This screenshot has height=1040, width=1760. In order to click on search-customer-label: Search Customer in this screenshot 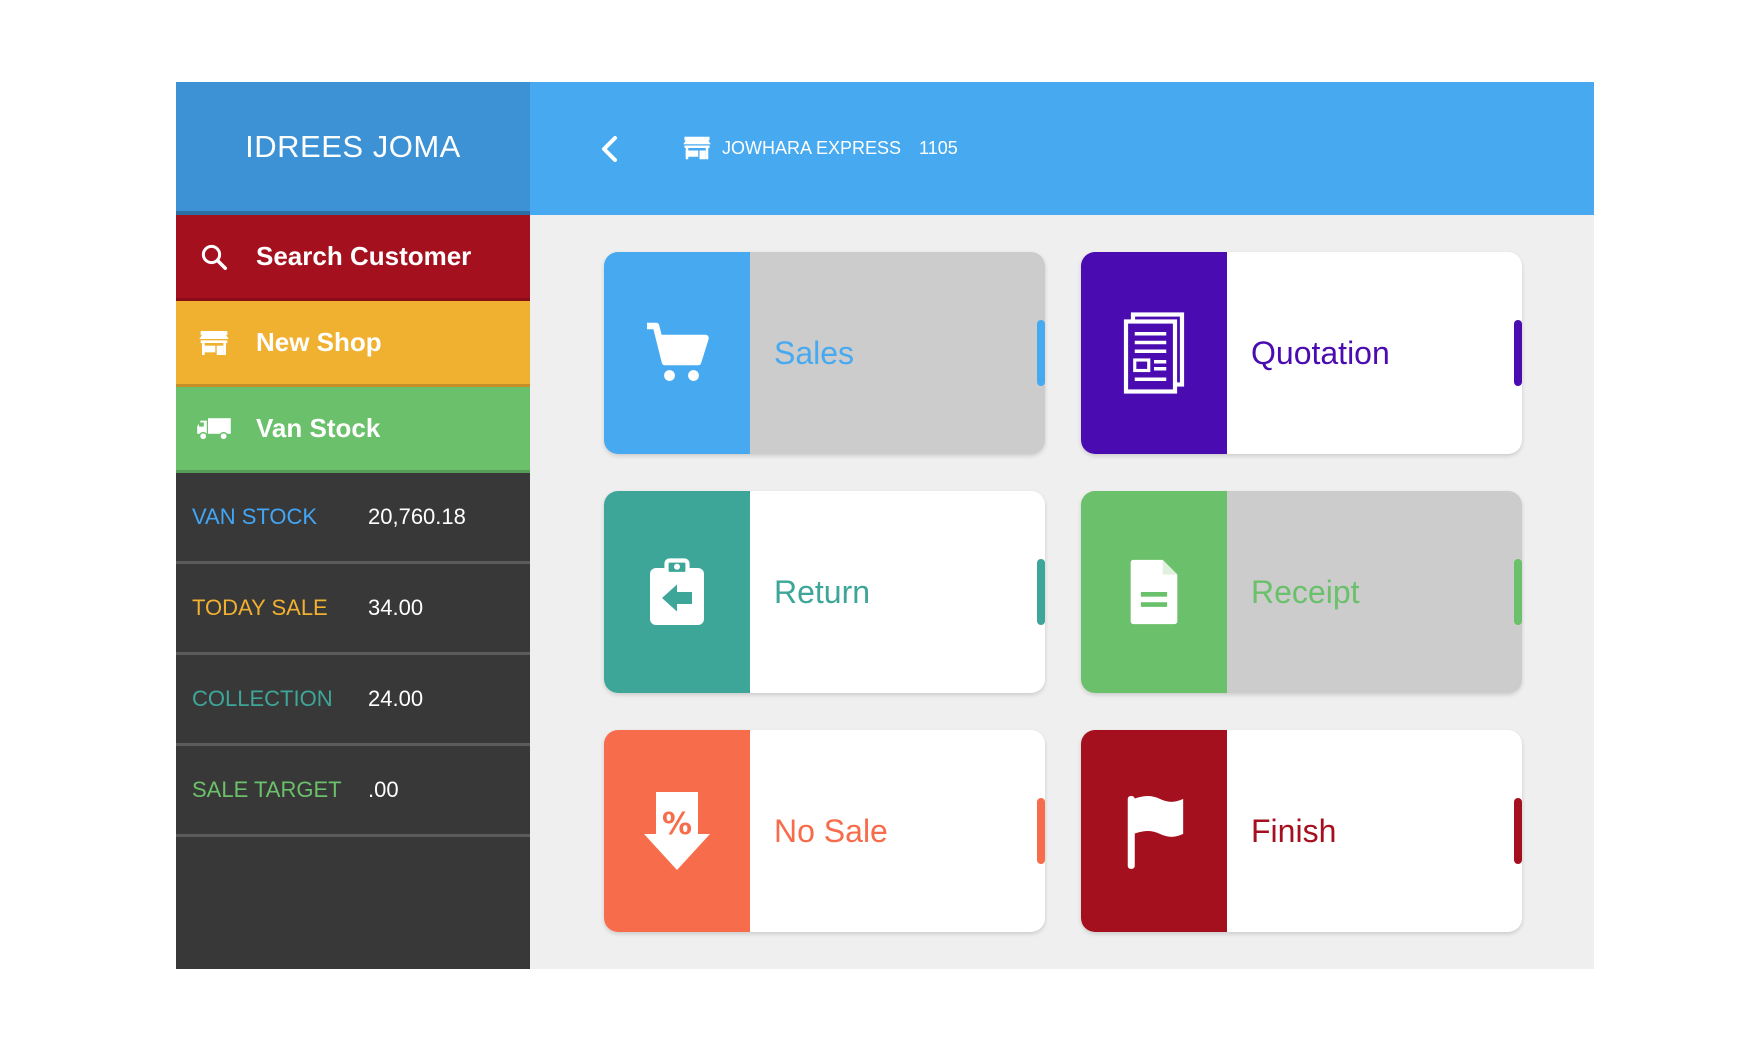, I will do `click(364, 256)`.